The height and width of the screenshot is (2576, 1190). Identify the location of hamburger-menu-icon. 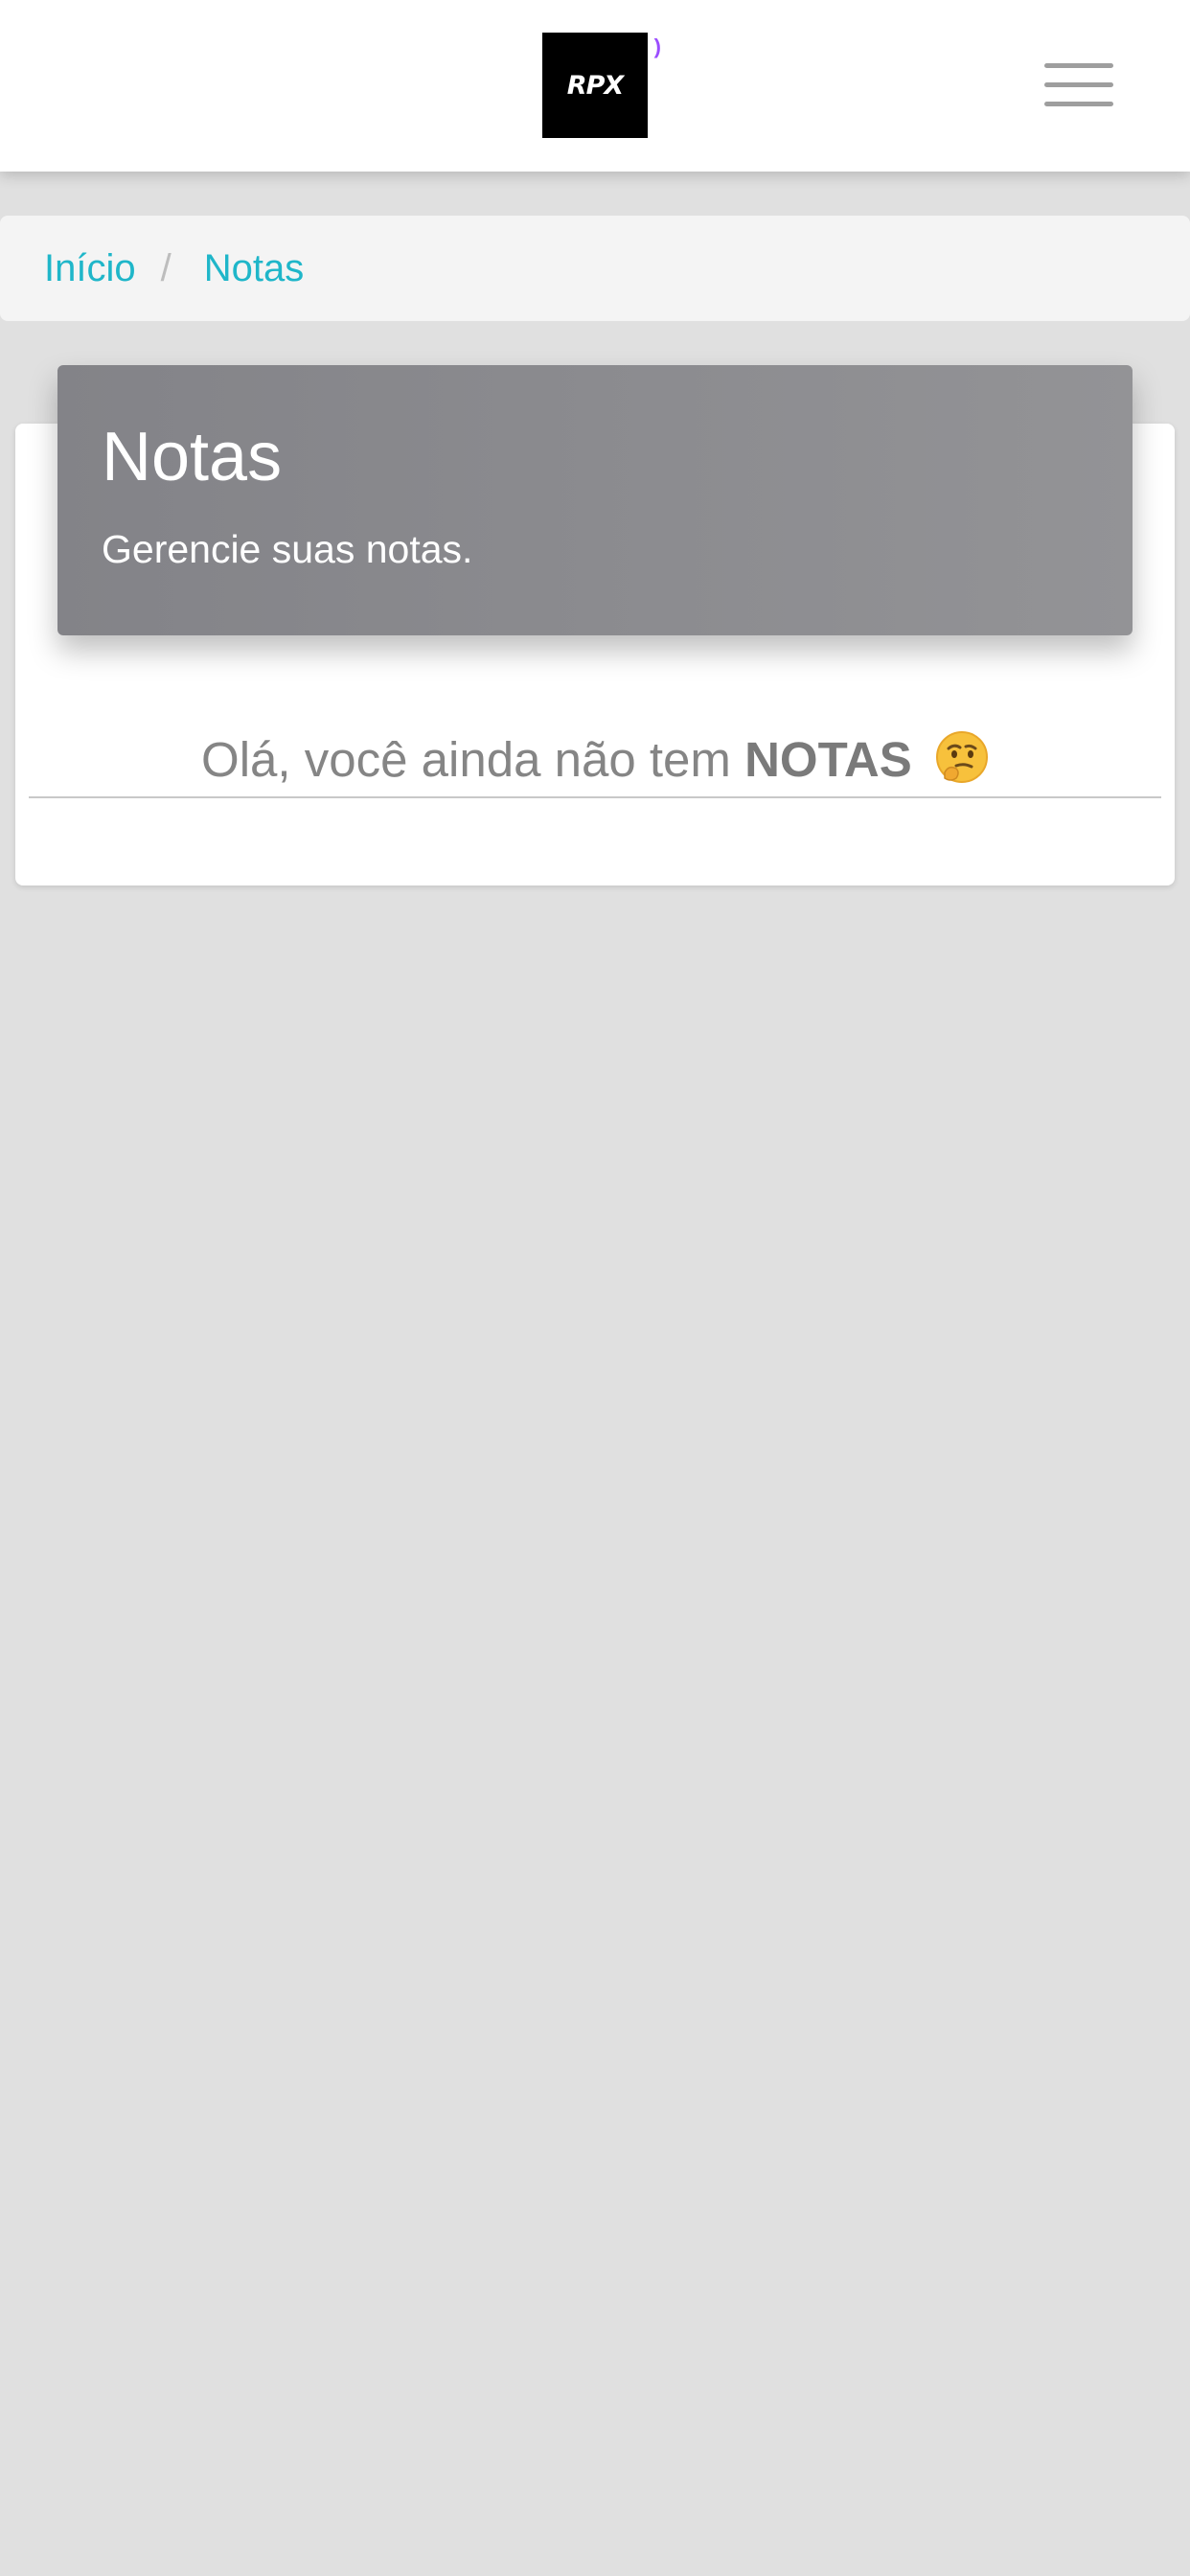
(1079, 86).